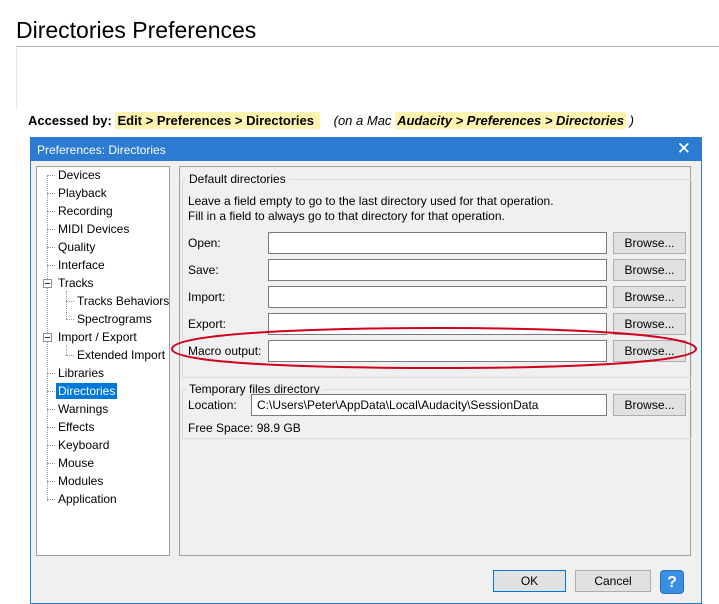  What do you see at coordinates (85, 211) in the screenshot?
I see `tree-item-recording: Recording` at bounding box center [85, 211].